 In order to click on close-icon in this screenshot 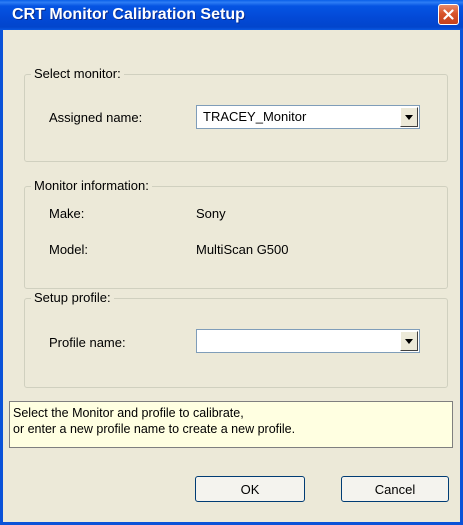, I will do `click(448, 14)`.